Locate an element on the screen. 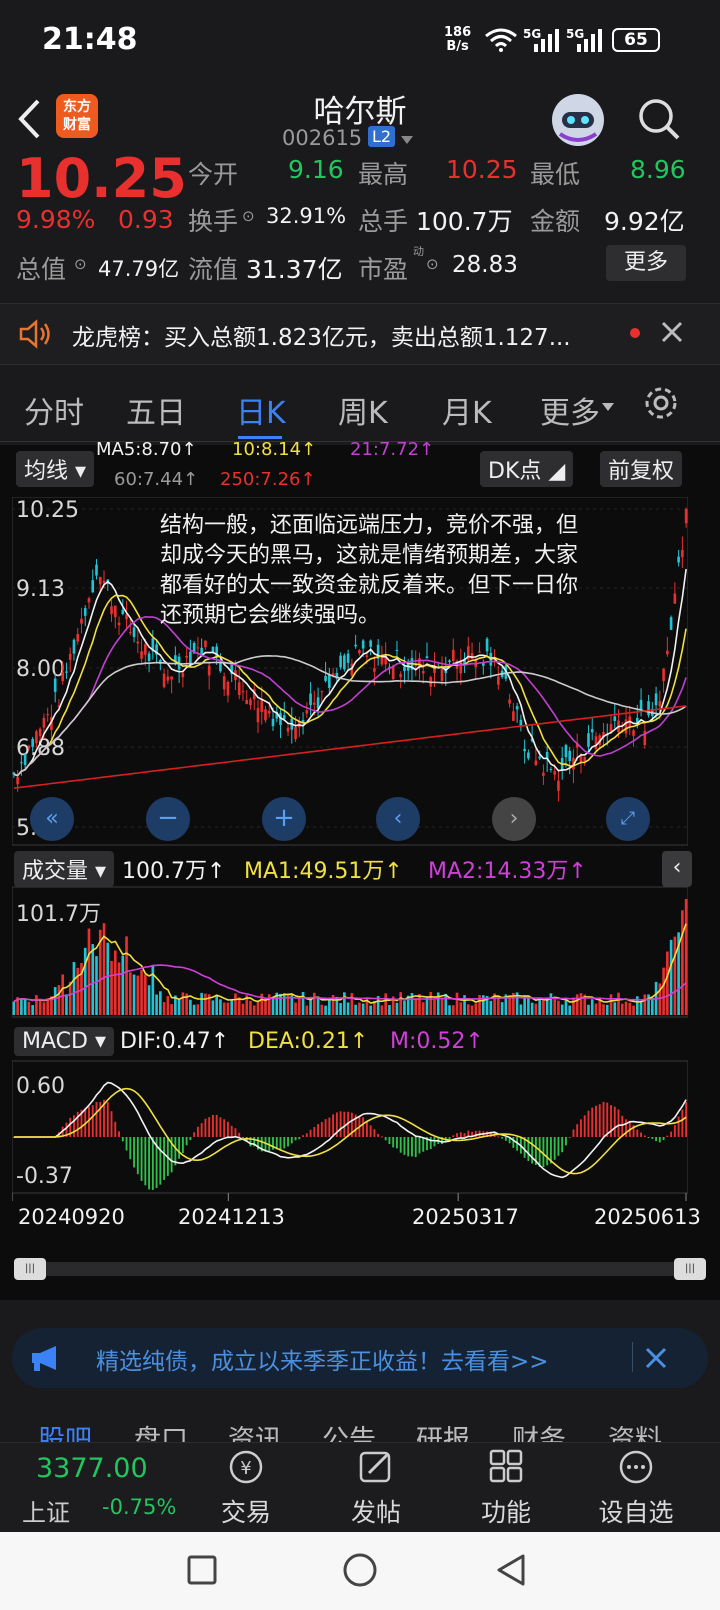 The image size is (720, 1610). stock-code: 002615 is located at coordinates (322, 138).